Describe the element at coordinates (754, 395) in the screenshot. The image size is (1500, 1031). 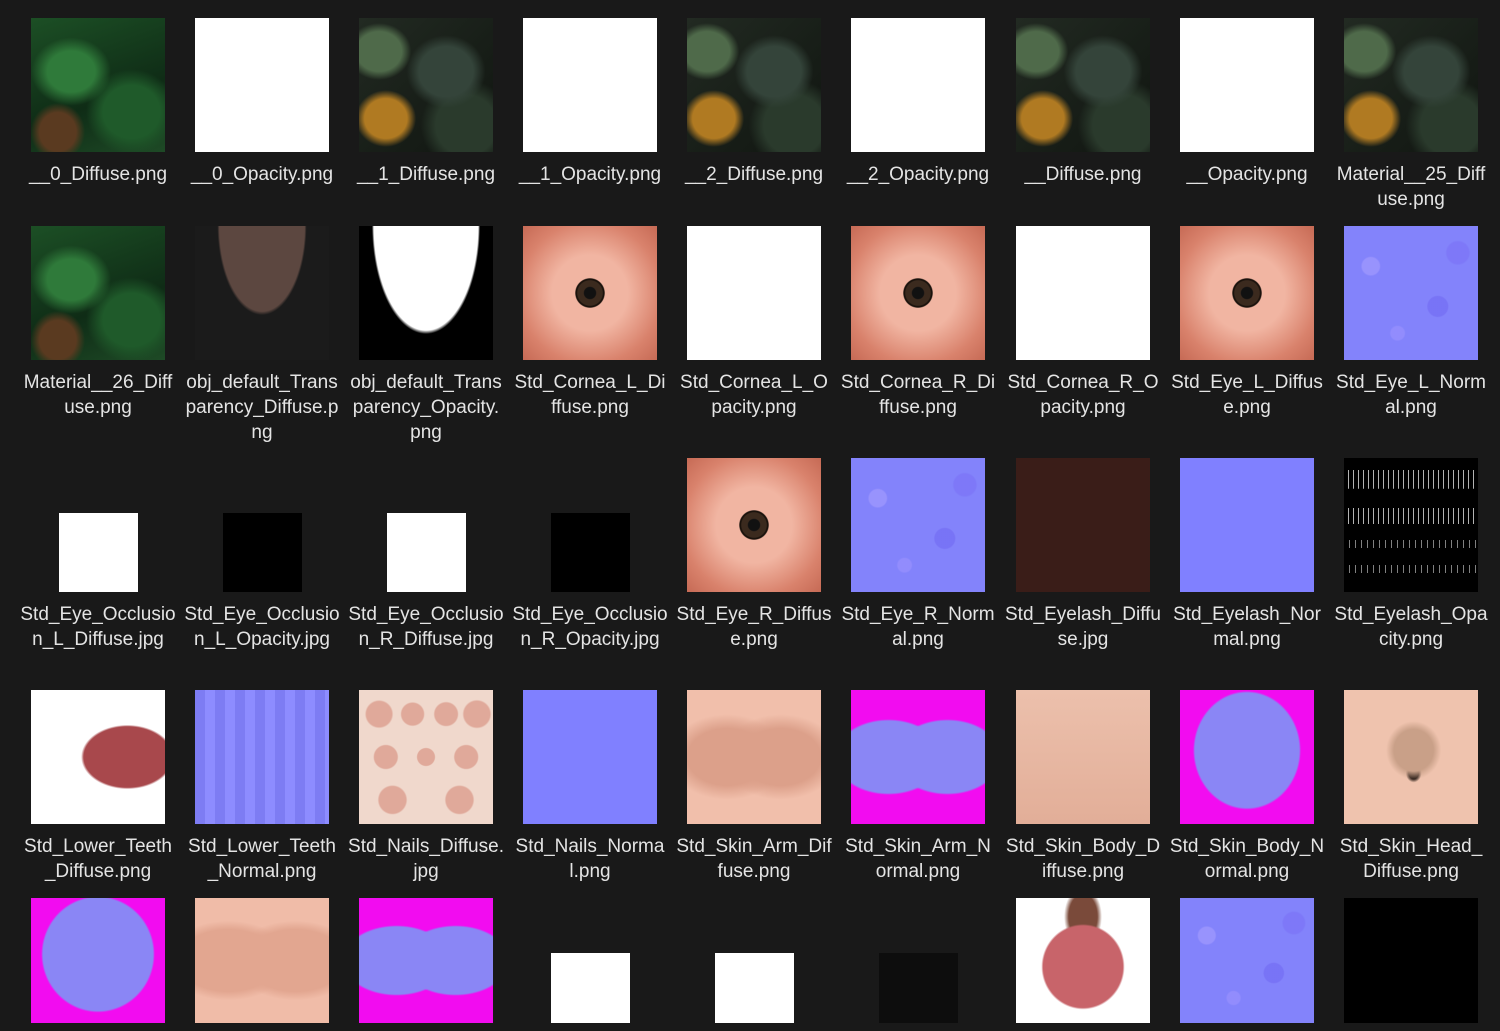
I see `file-name: Std_Cornea_L_Opacity.png` at that location.